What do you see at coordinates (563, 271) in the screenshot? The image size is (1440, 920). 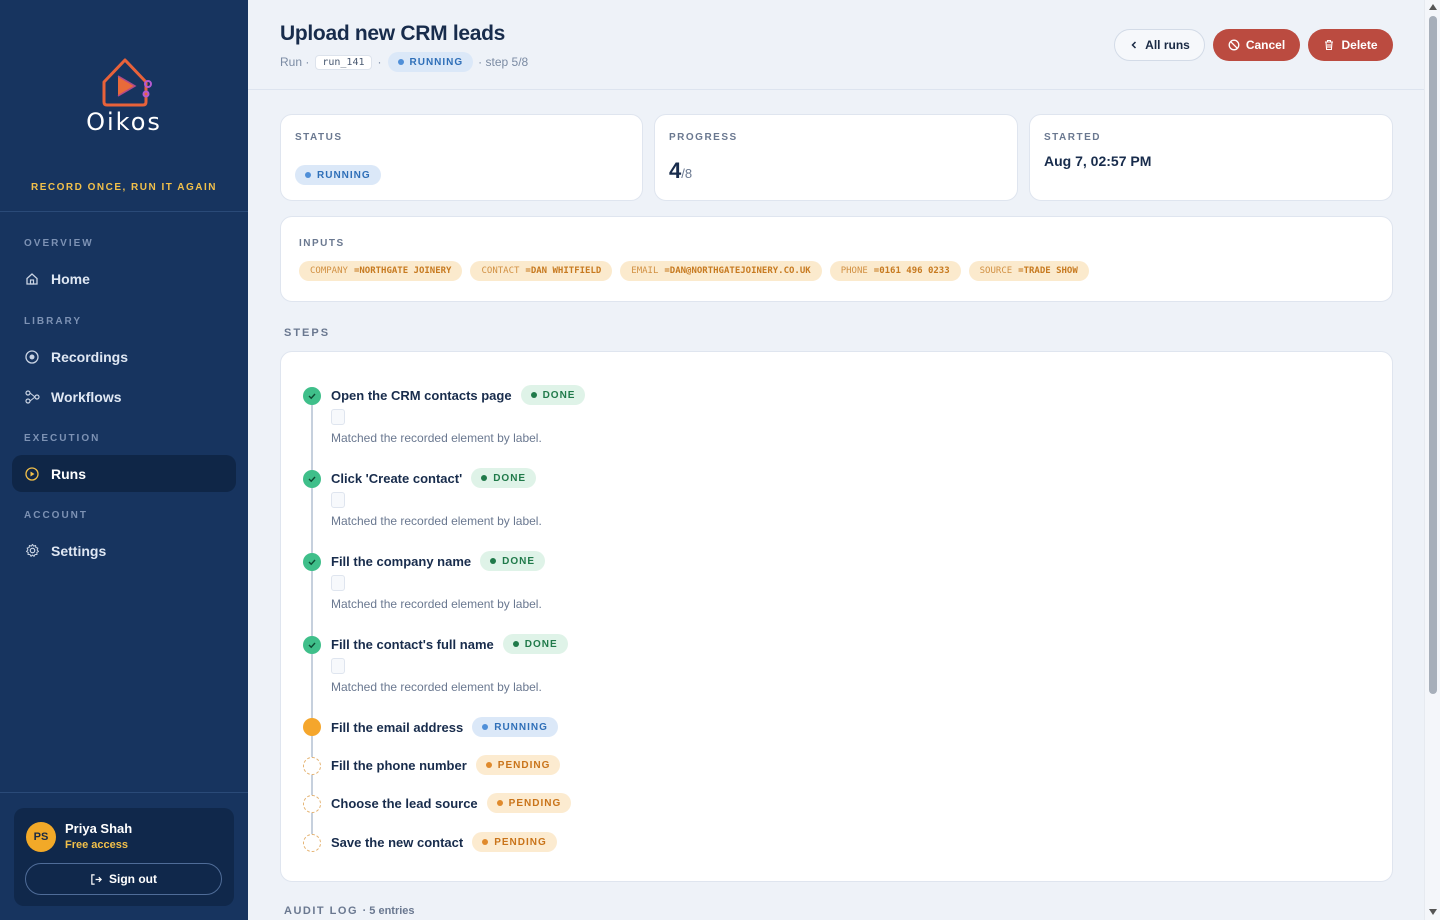 I see `chip-value: =DAN WHITFIELD` at bounding box center [563, 271].